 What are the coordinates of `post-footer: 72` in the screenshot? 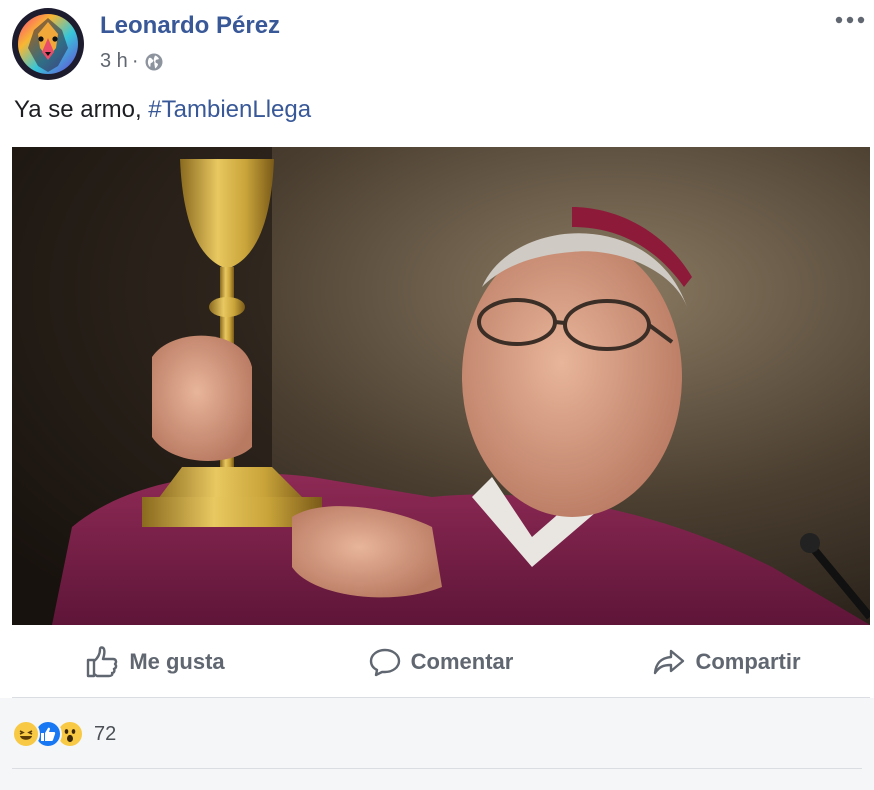 It's located at (437, 744).